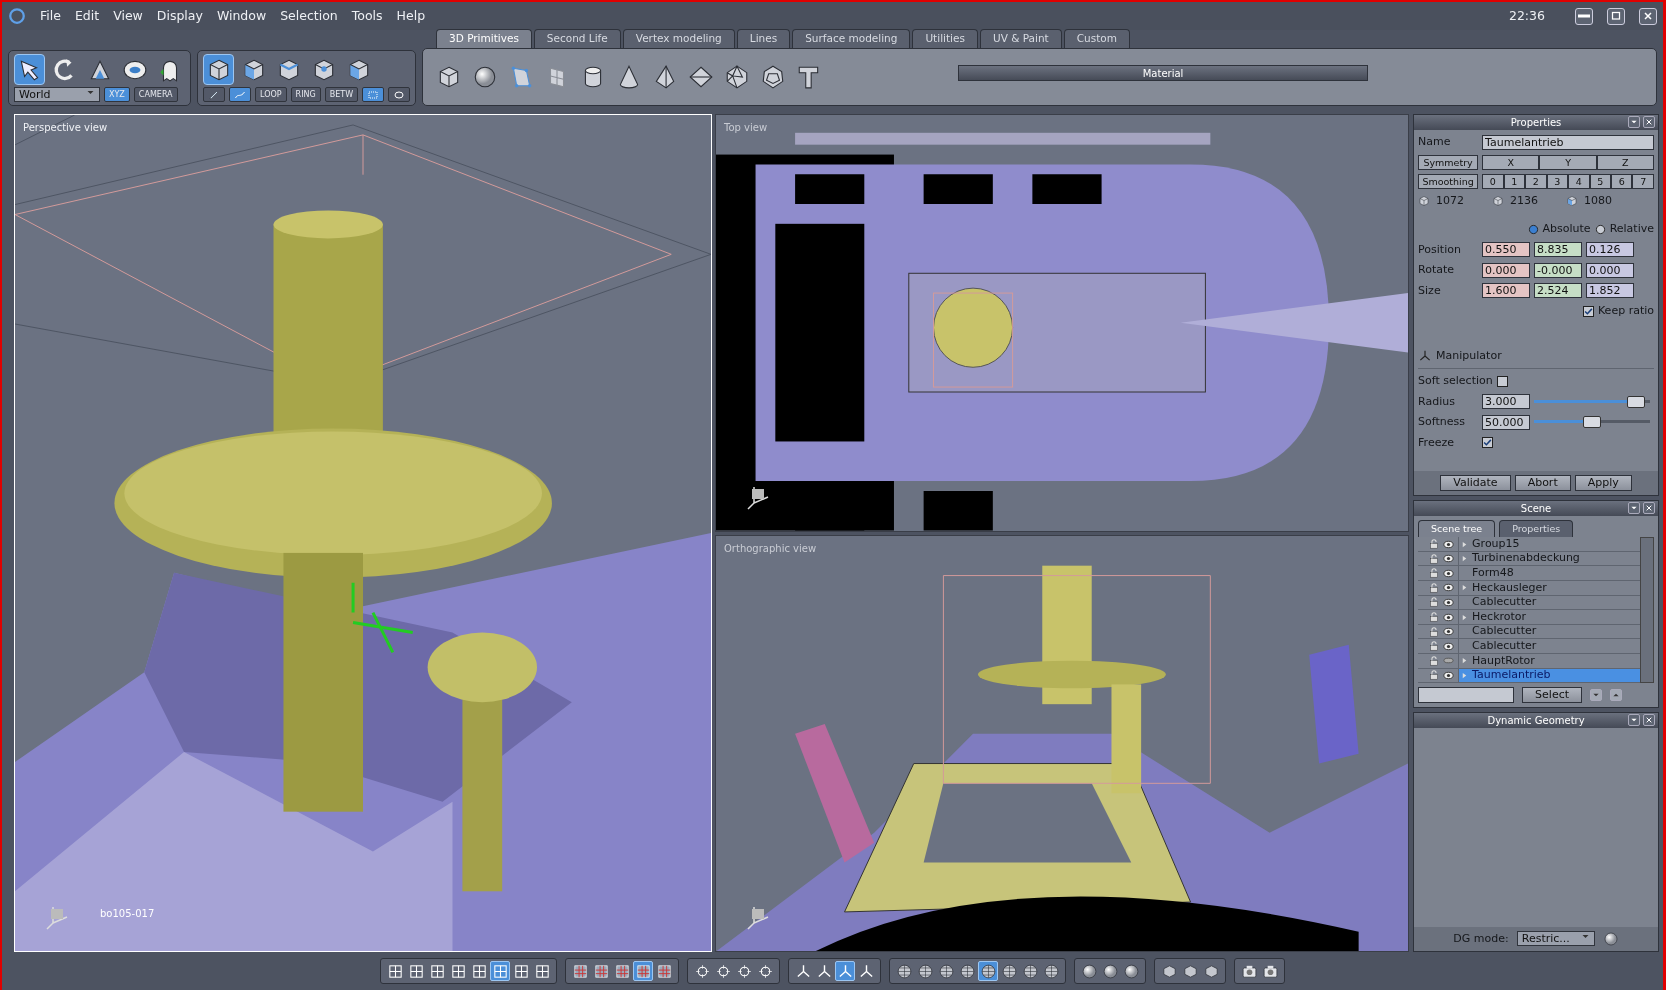 The image size is (1666, 990). Describe the element at coordinates (1506, 402) in the screenshot. I see `number-field: 3.000` at that location.